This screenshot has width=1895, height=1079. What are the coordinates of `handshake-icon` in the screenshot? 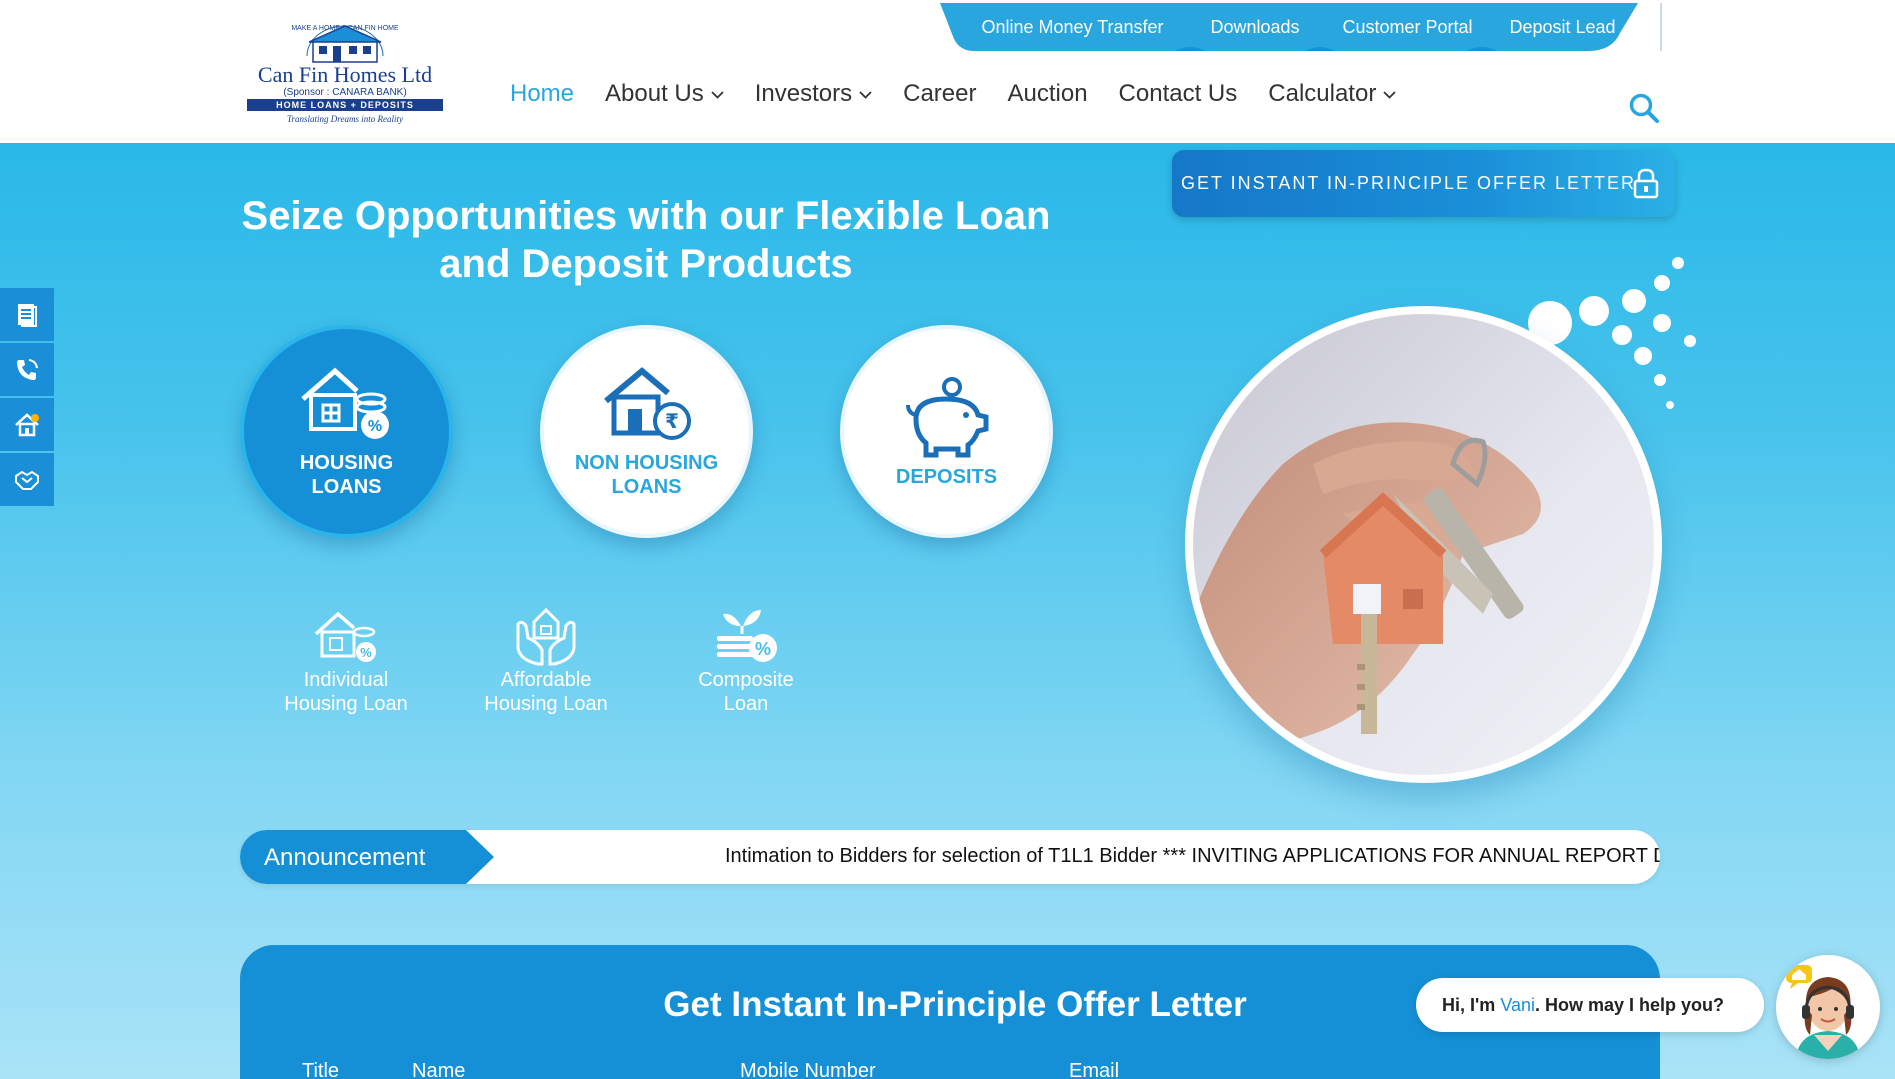 It's located at (27, 480).